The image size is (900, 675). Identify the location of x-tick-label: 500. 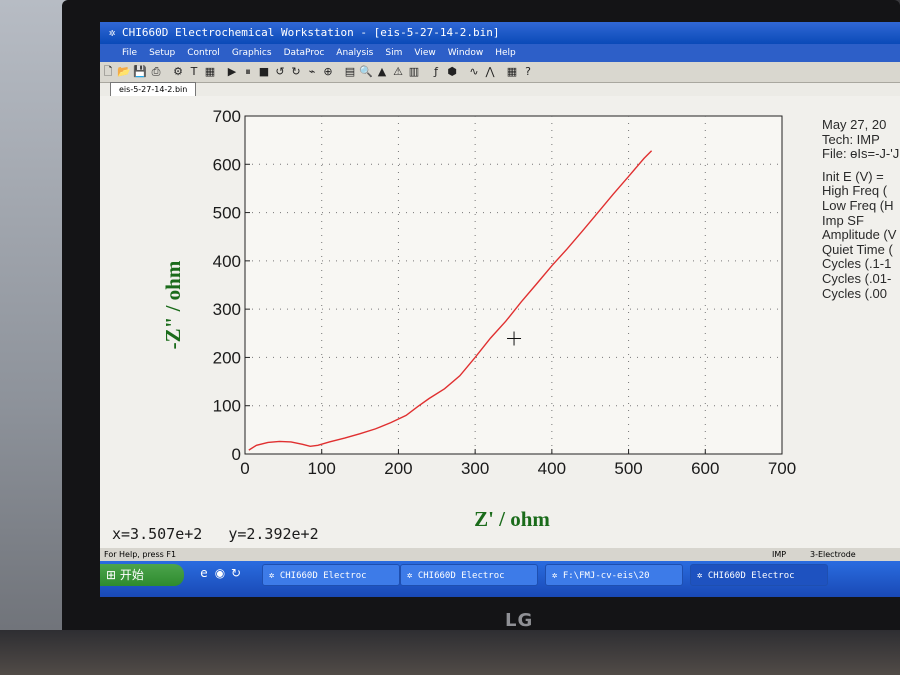
(628, 468).